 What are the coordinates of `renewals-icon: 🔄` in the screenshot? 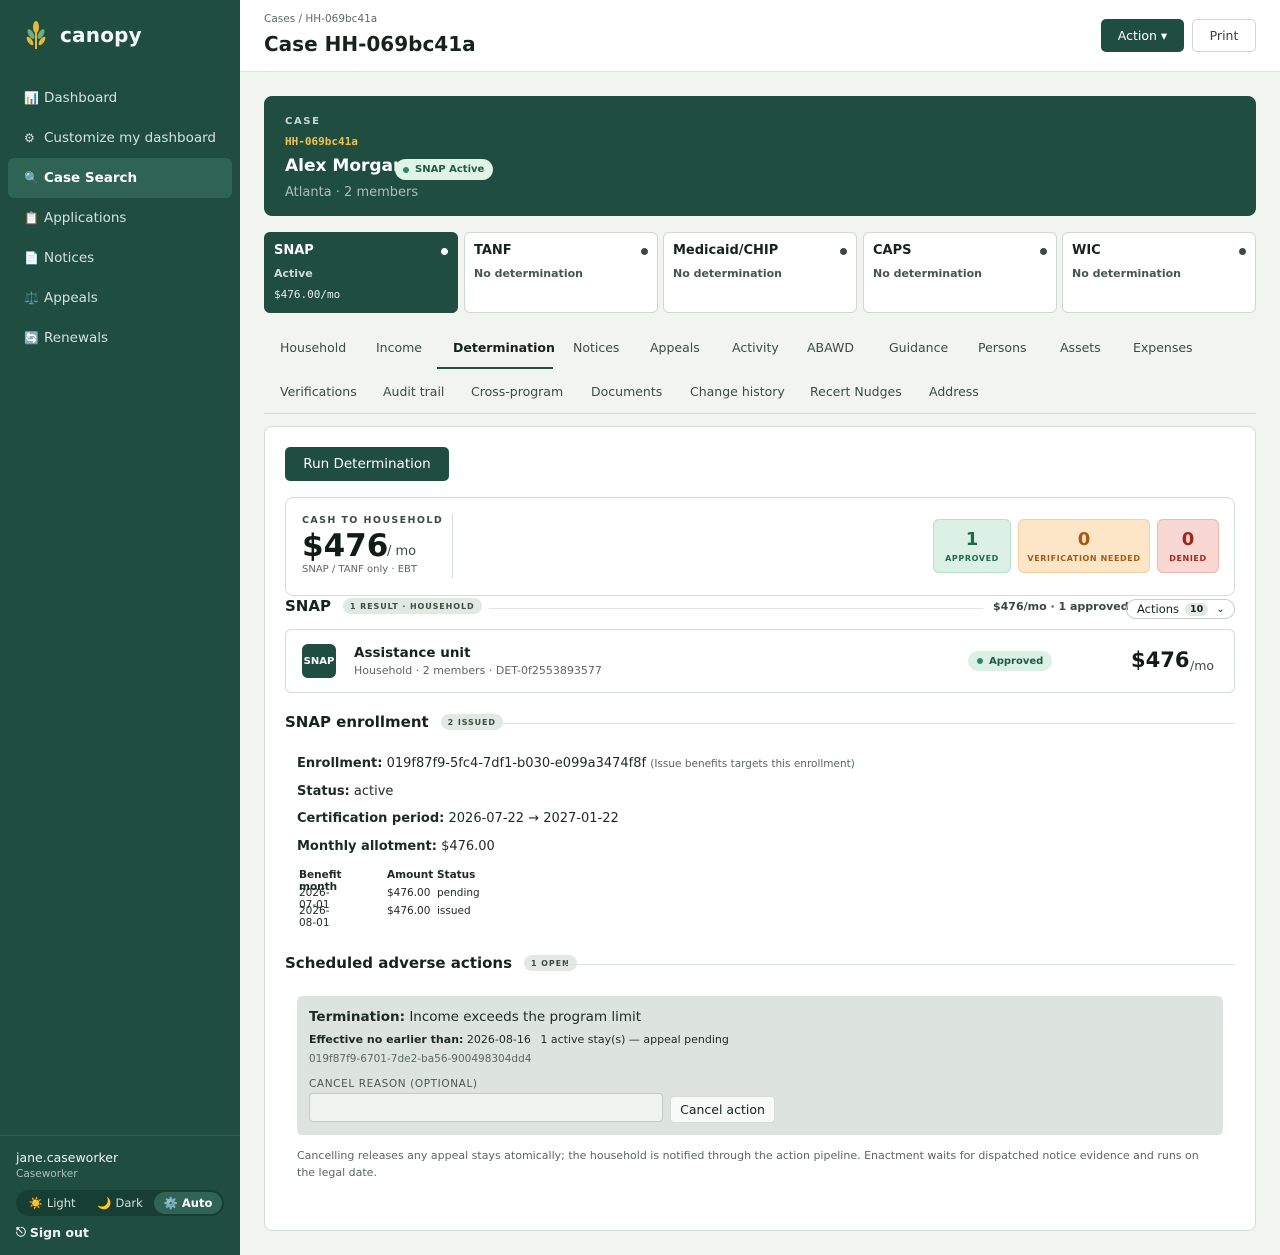 It's located at (31, 338).